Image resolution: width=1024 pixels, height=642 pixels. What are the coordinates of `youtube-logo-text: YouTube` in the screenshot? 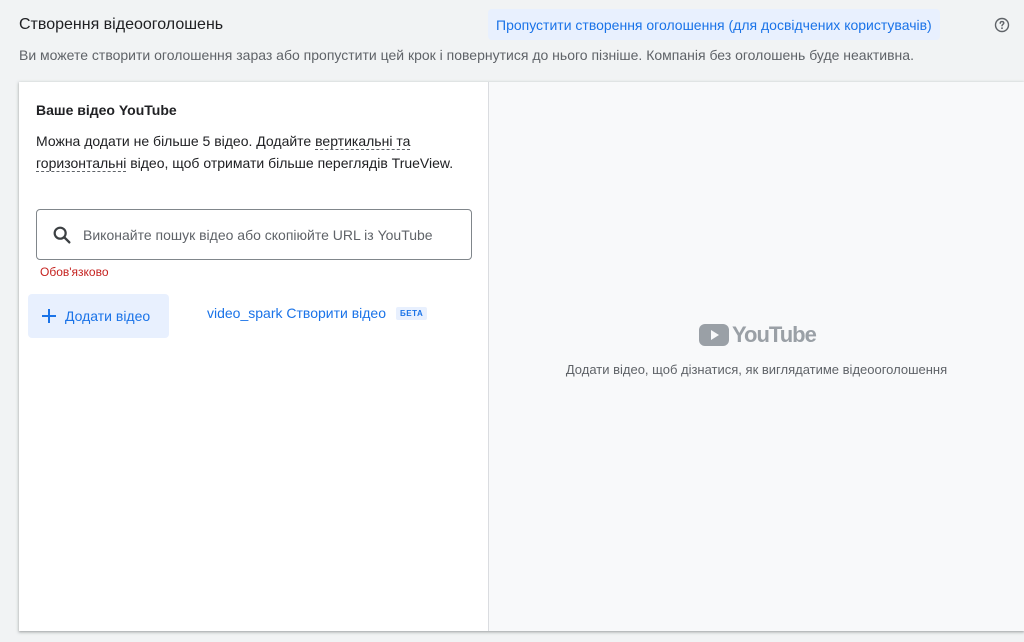 It's located at (774, 334).